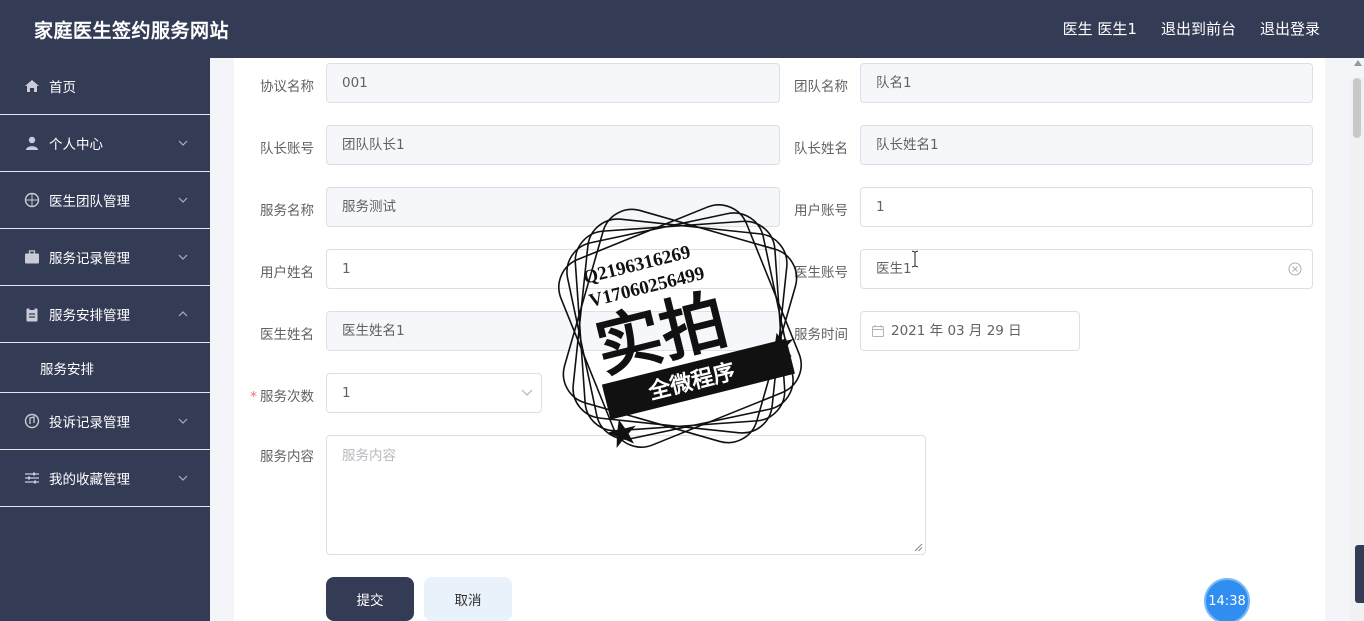 This screenshot has width=1364, height=621. What do you see at coordinates (1290, 28) in the screenshot?
I see `logout-link: 退出登录` at bounding box center [1290, 28].